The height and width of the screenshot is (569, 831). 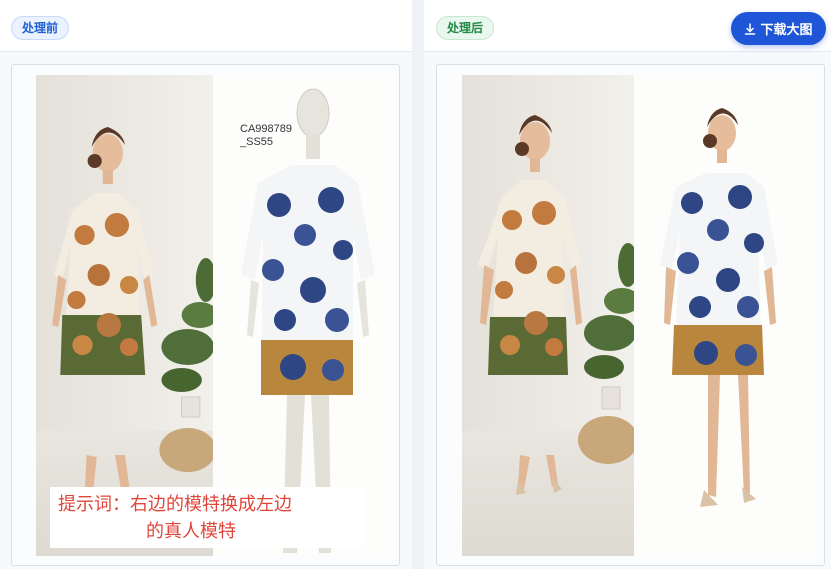 I want to click on prompt-caption-line2: 的真人模特, so click(x=191, y=531).